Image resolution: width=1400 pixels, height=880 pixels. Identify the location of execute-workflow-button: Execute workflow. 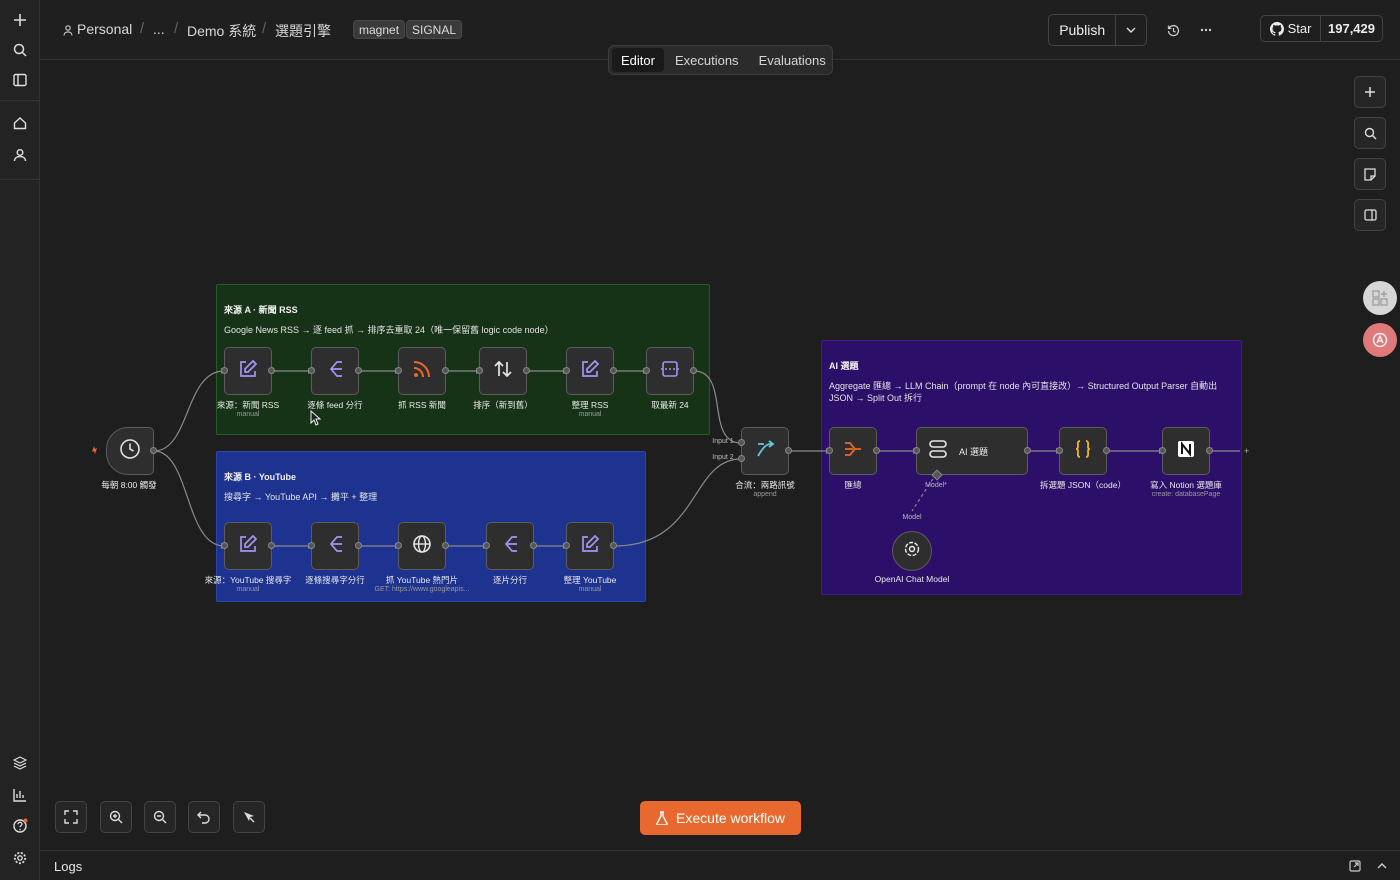
(720, 818).